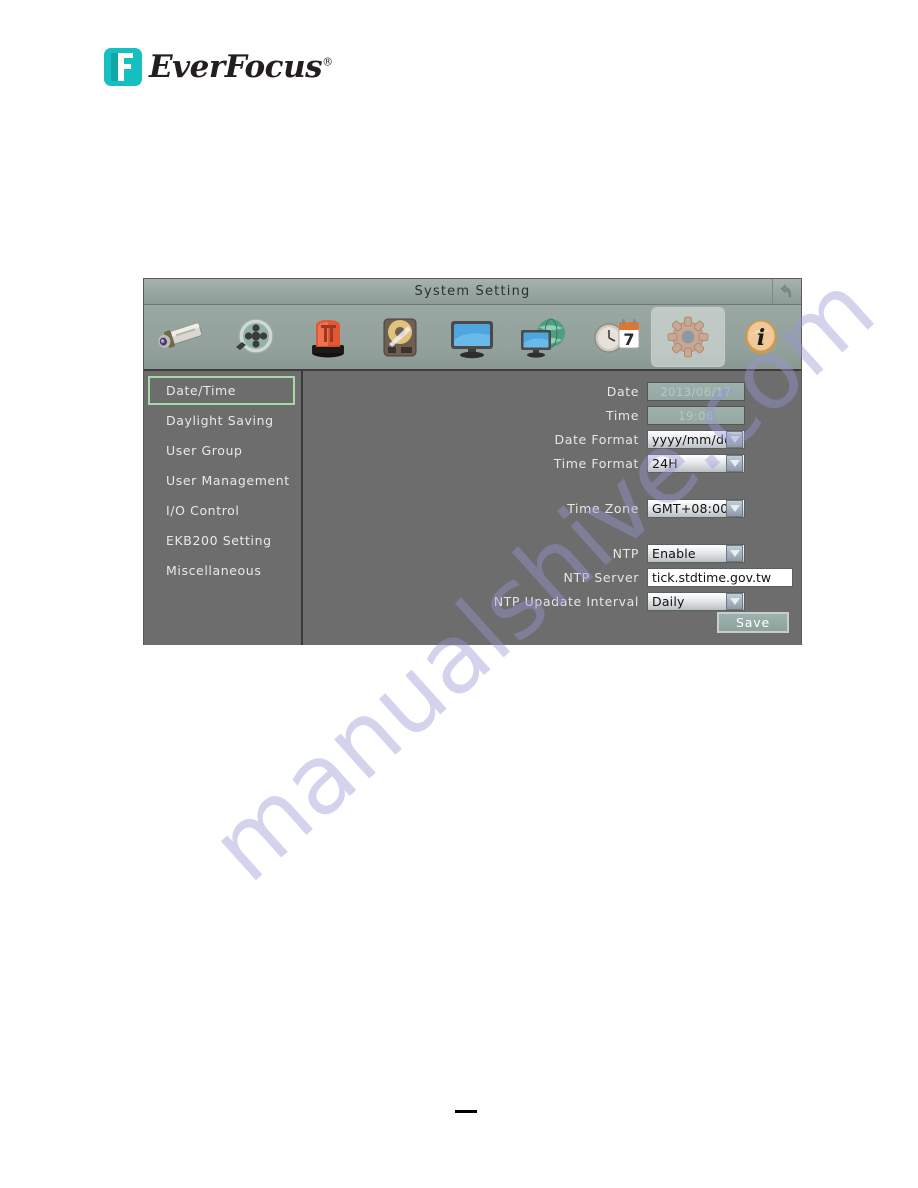 The image size is (918, 1188). Describe the element at coordinates (203, 510) in the screenshot. I see `sidebar-item-label: I/O Control` at that location.